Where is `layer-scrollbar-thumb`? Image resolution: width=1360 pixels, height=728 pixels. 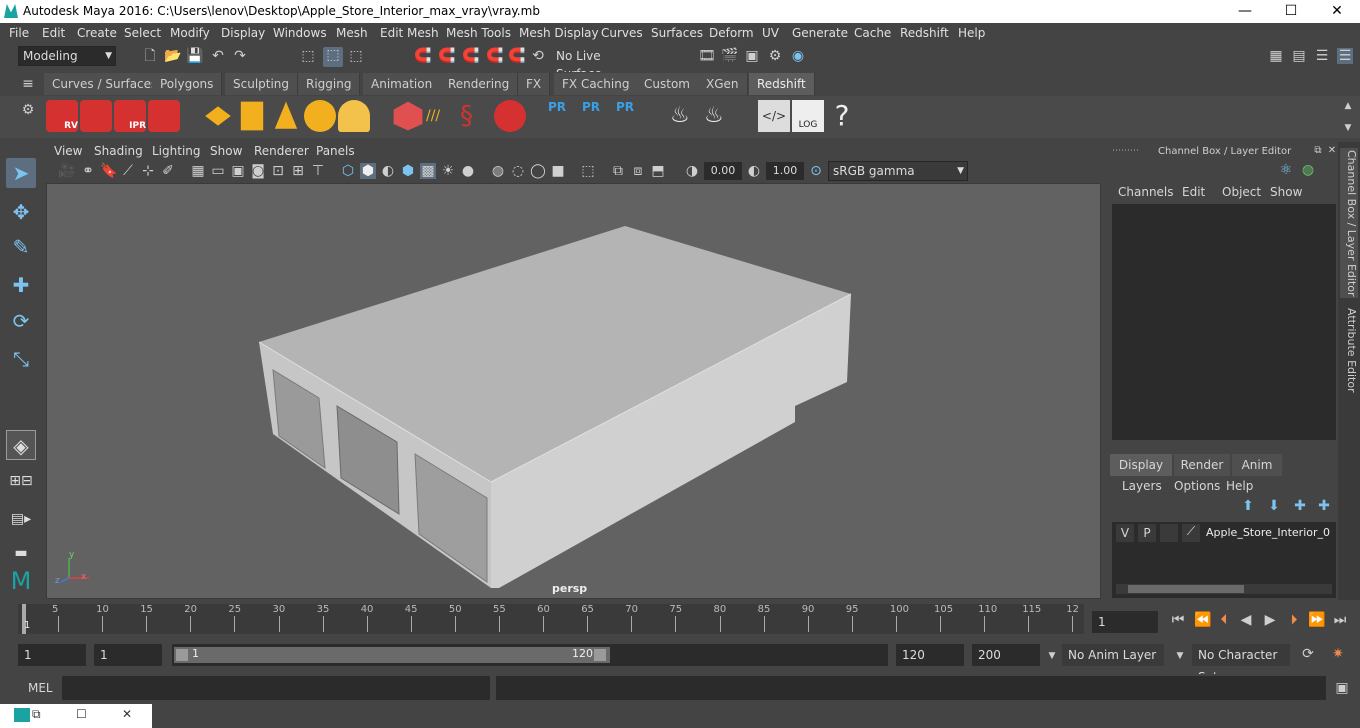 layer-scrollbar-thumb is located at coordinates (1186, 589).